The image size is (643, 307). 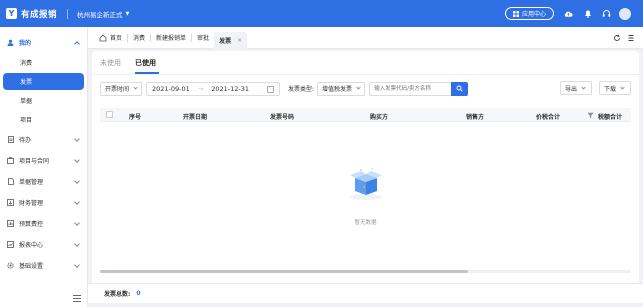 What do you see at coordinates (31, 203) in the screenshot?
I see `sidebar-group-label: 财务管理` at bounding box center [31, 203].